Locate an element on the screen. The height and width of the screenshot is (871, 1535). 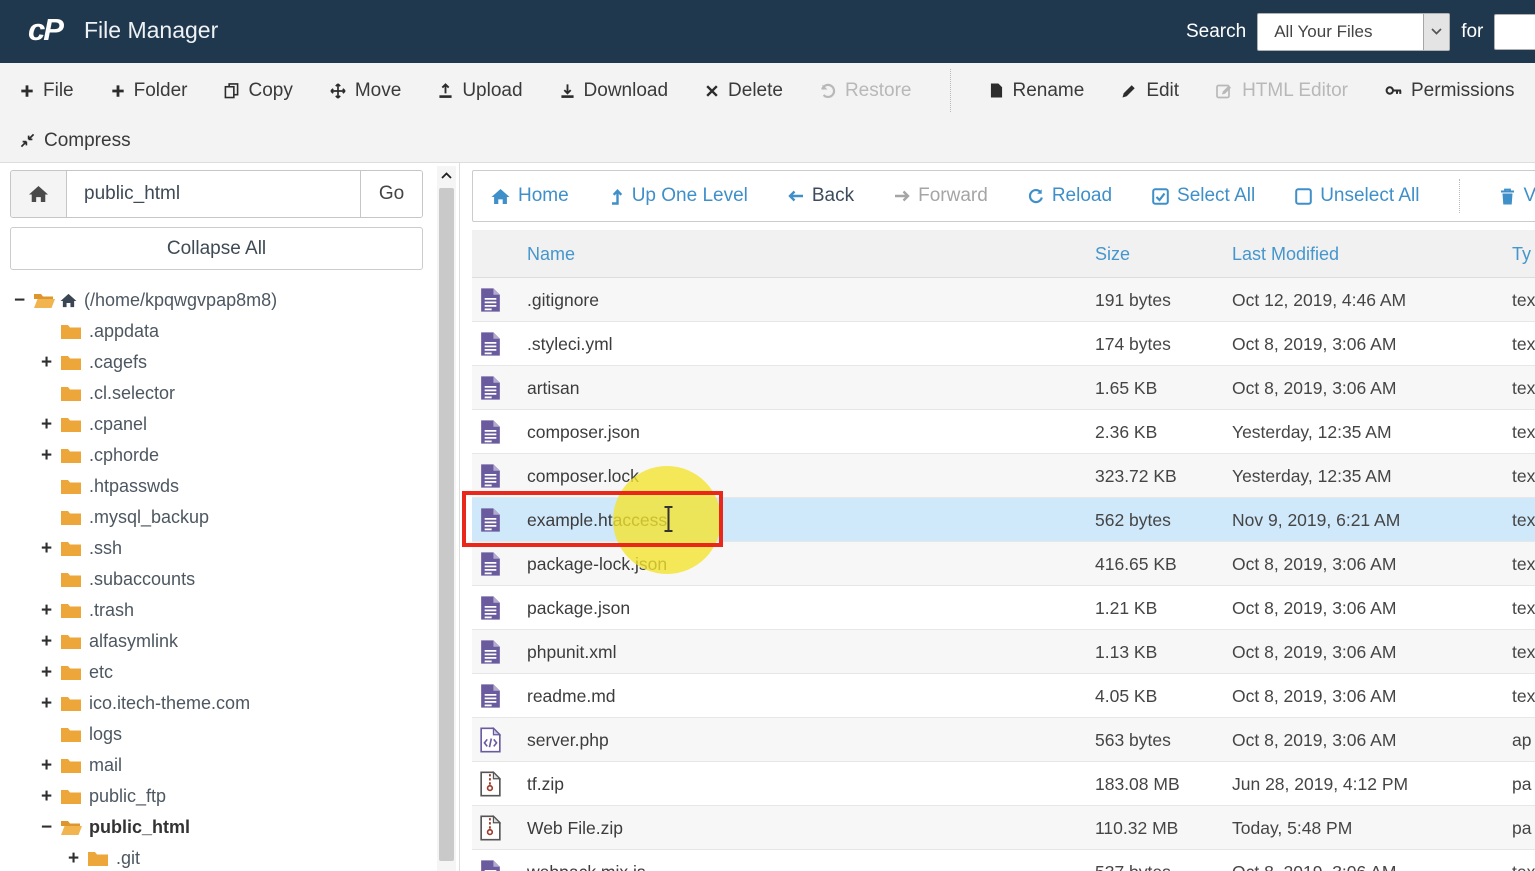
file-name: Web File.zip is located at coordinates (575, 828).